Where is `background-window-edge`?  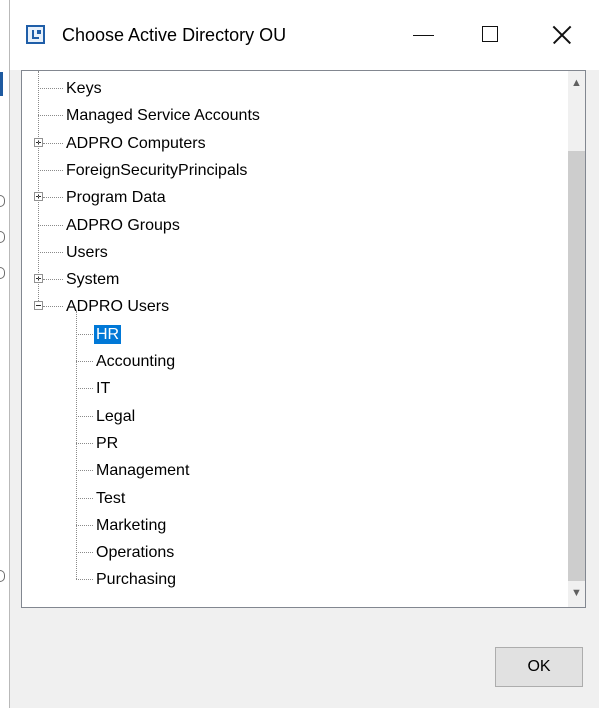 background-window-edge is located at coordinates (5, 354).